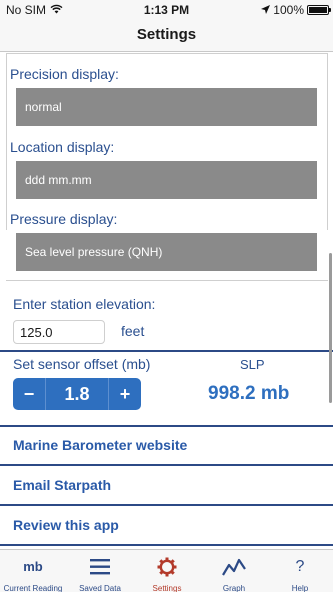 The image size is (333, 592). What do you see at coordinates (82, 364) in the screenshot?
I see `sensor-offset-label: Set sensor offset (mb)` at bounding box center [82, 364].